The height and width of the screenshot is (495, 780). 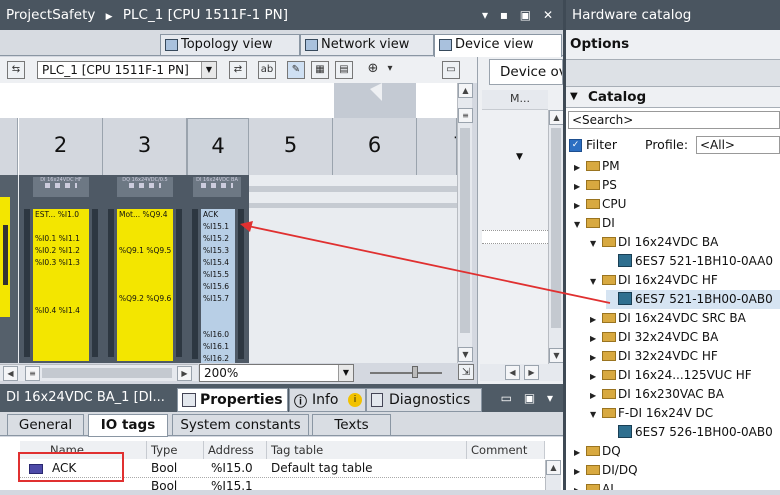 I want to click on subtab-system-constants: System constants, so click(x=240, y=425).